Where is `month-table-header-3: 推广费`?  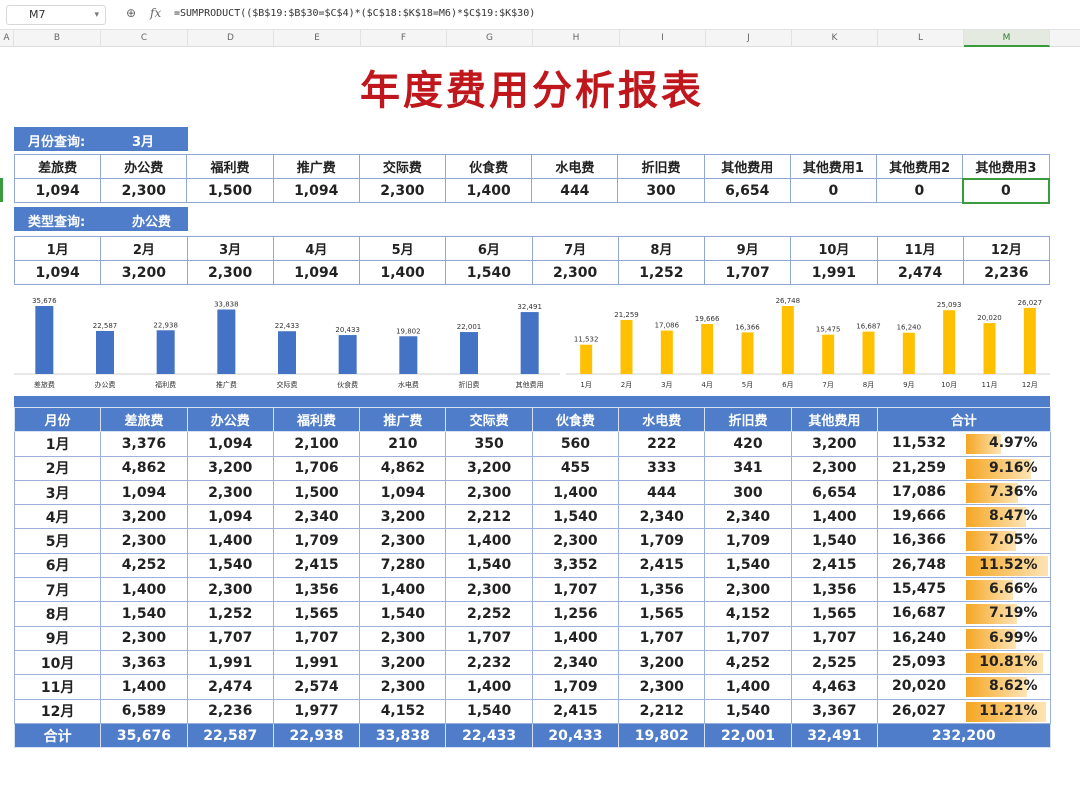
month-table-header-3: 推广费 is located at coordinates (316, 166).